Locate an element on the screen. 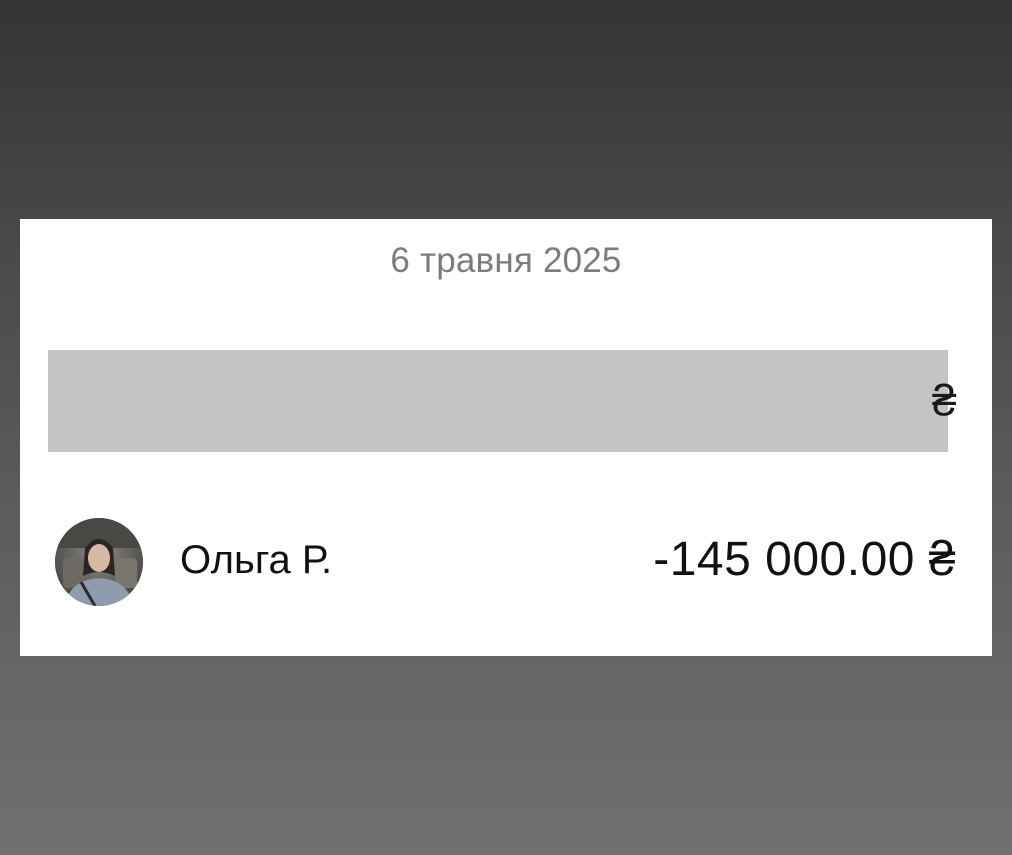 This screenshot has width=1012, height=855. transaction-row: Ольга Р. -145 000.00 ₴ is located at coordinates (506, 562).